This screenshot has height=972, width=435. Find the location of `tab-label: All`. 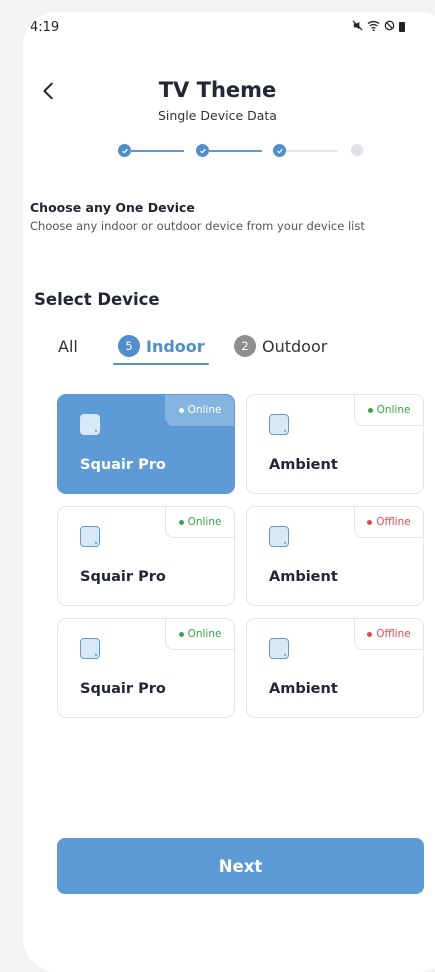

tab-label: All is located at coordinates (68, 346).